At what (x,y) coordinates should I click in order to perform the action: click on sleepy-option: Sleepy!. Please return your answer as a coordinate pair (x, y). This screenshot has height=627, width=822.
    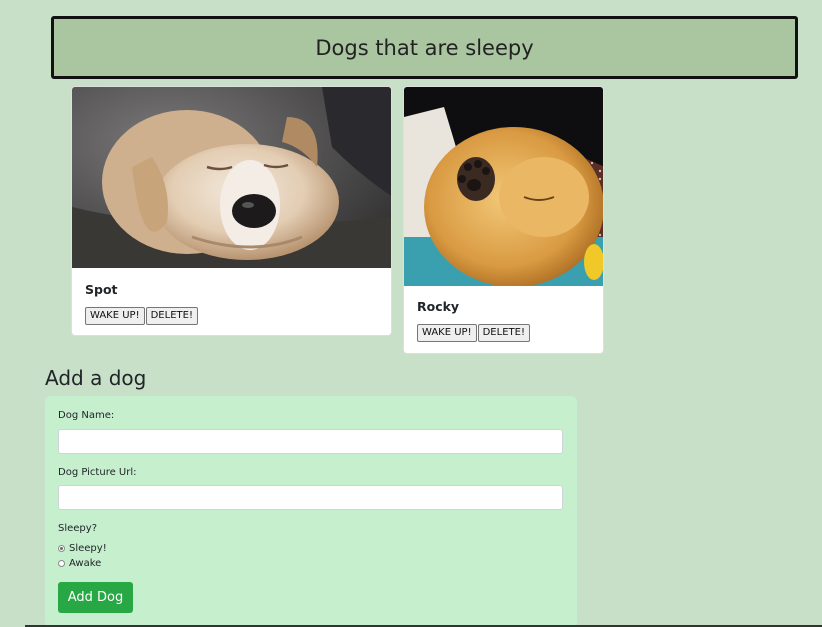
    Looking at the image, I should click on (82, 548).